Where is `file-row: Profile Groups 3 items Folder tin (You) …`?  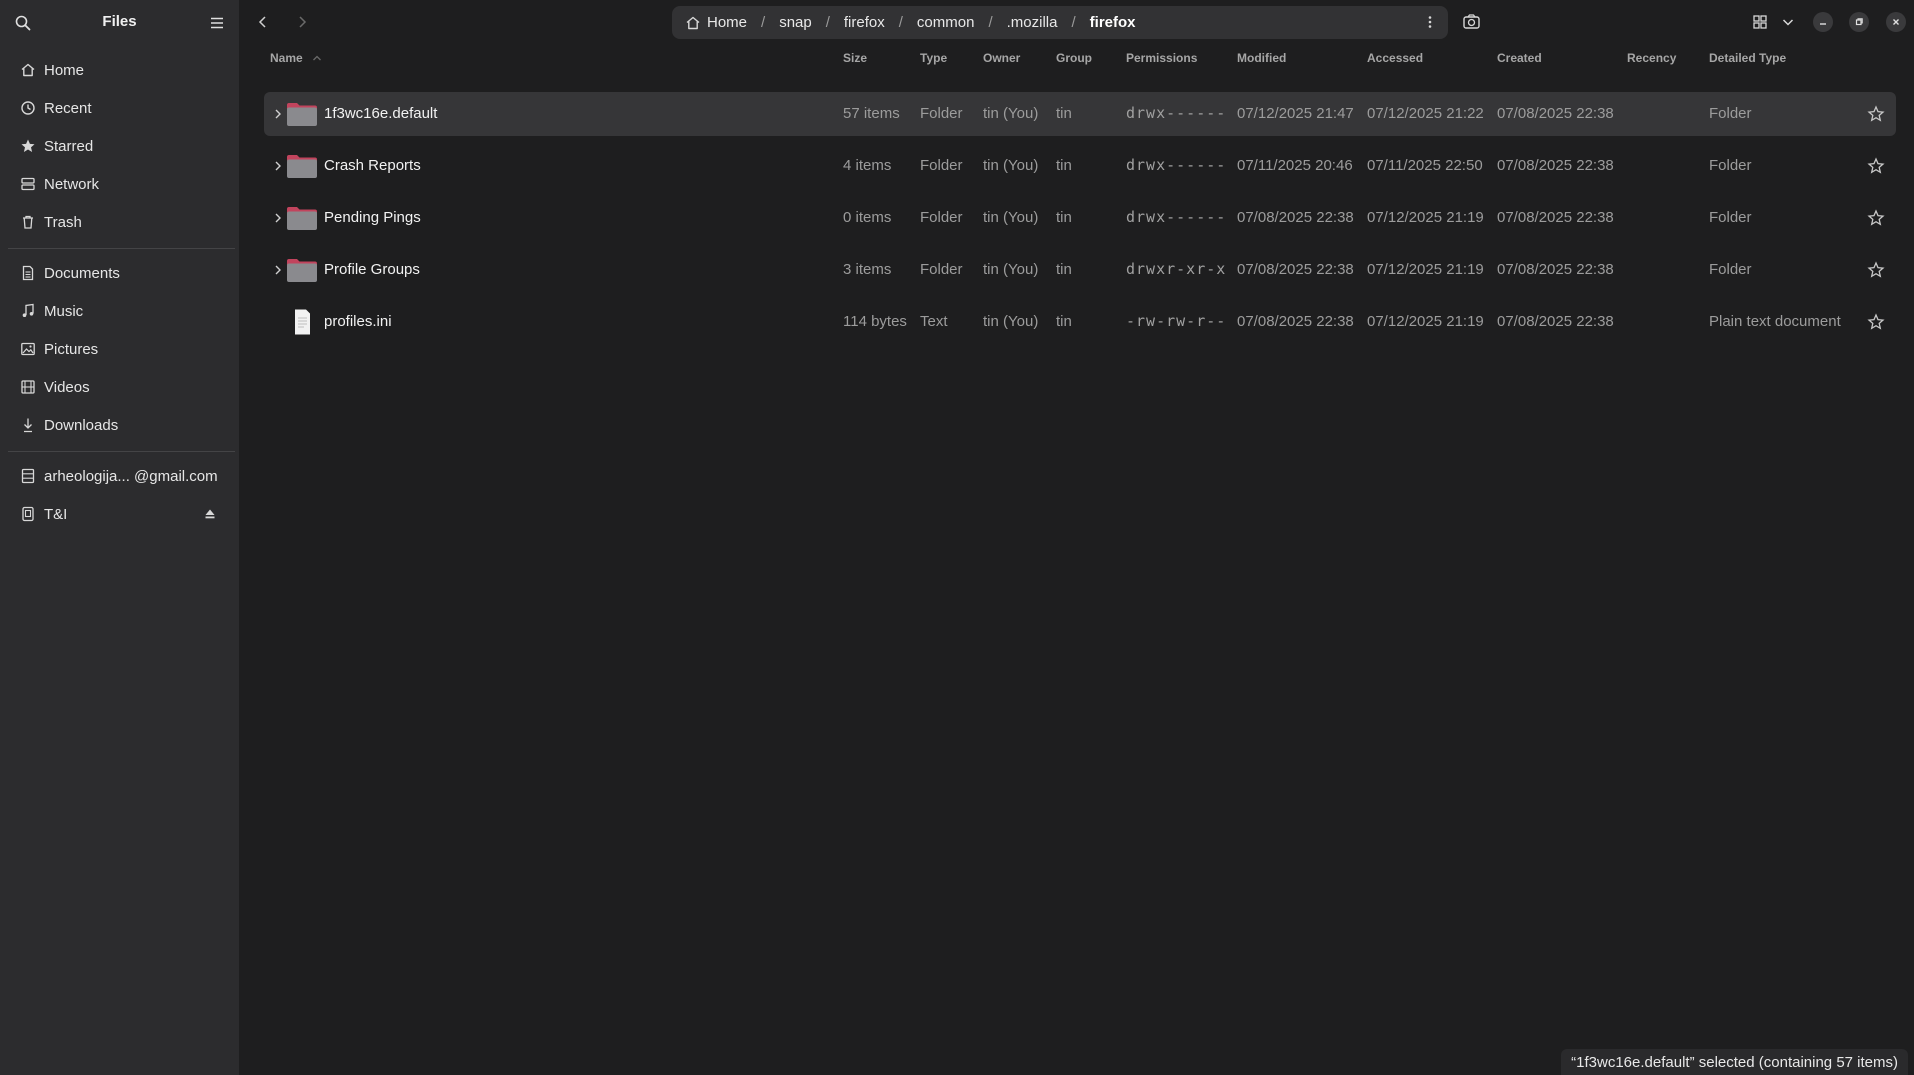 file-row: Profile Groups 3 items Folder tin (You) … is located at coordinates (1080, 270).